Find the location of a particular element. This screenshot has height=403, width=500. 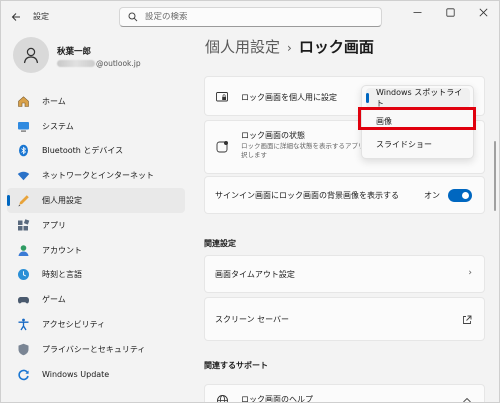

sidebar-item-accessibility: アクセシビリティ is located at coordinates (96, 324).